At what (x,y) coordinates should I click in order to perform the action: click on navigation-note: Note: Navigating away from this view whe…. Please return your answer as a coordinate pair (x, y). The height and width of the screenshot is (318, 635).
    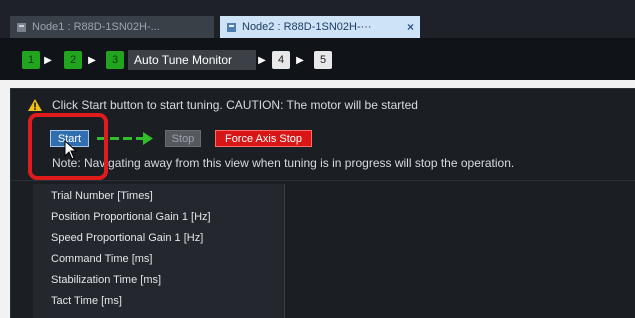
    Looking at the image, I should click on (283, 163).